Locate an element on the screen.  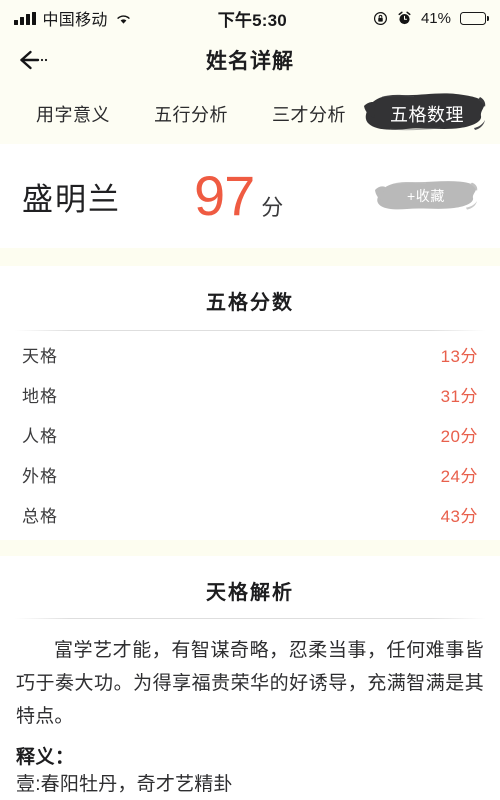
tab-label: 五格数理 is located at coordinates (427, 115).